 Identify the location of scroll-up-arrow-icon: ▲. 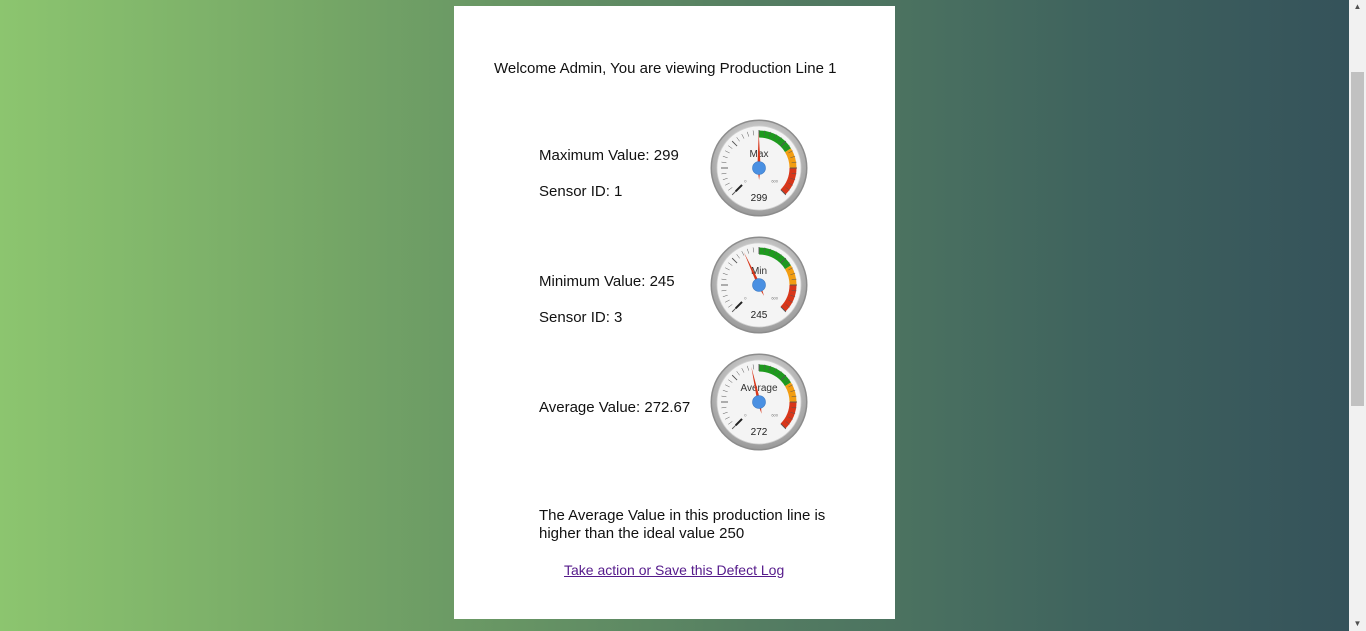
(1357, 7).